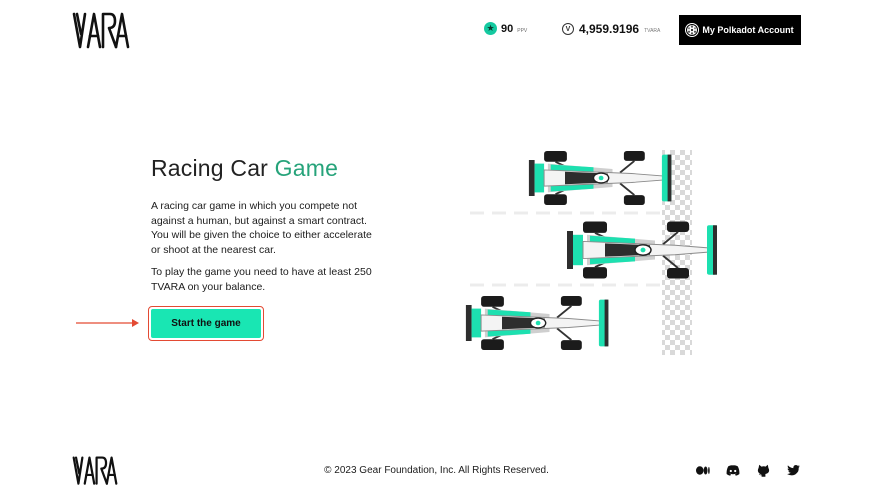 The width and height of the screenshot is (873, 500). I want to click on github-icon, so click(763, 470).